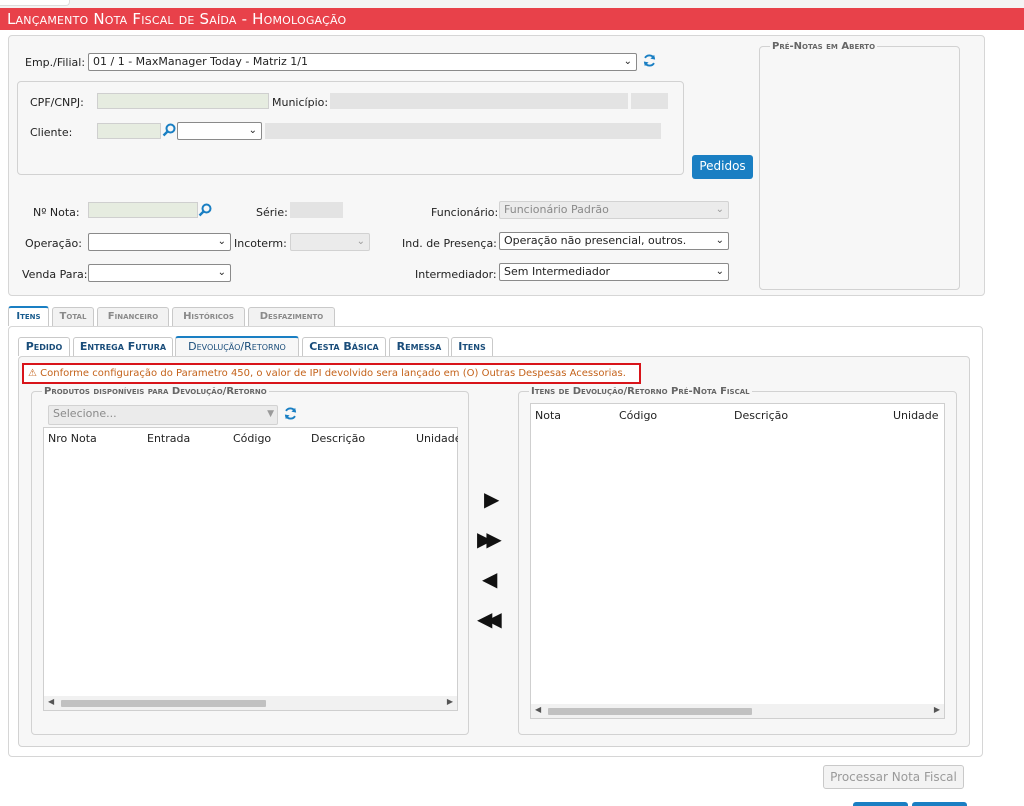  What do you see at coordinates (51, 132) in the screenshot?
I see `cliente-label: Cliente:` at bounding box center [51, 132].